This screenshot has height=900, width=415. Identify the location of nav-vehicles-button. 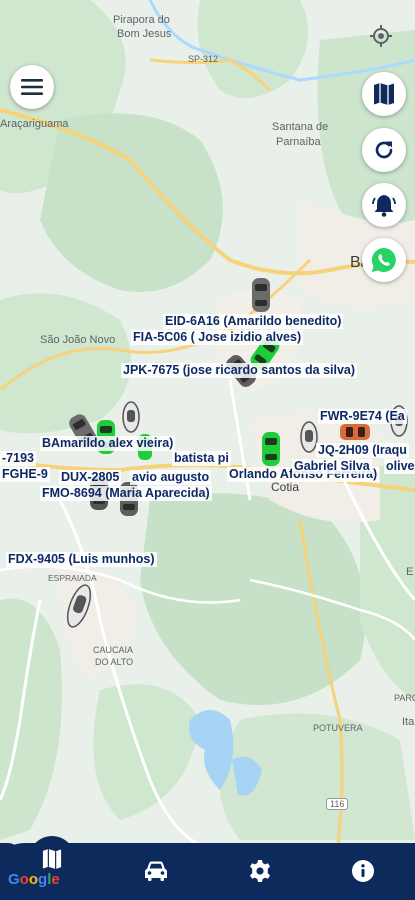
(156, 871).